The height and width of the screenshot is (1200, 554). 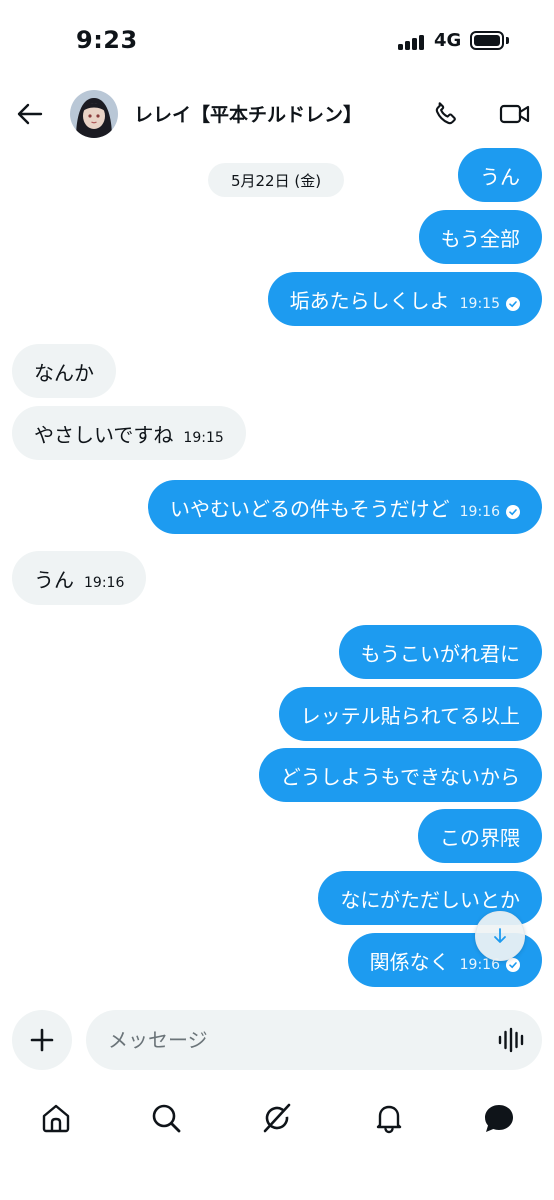 I want to click on search-icon, so click(x=166, y=1118).